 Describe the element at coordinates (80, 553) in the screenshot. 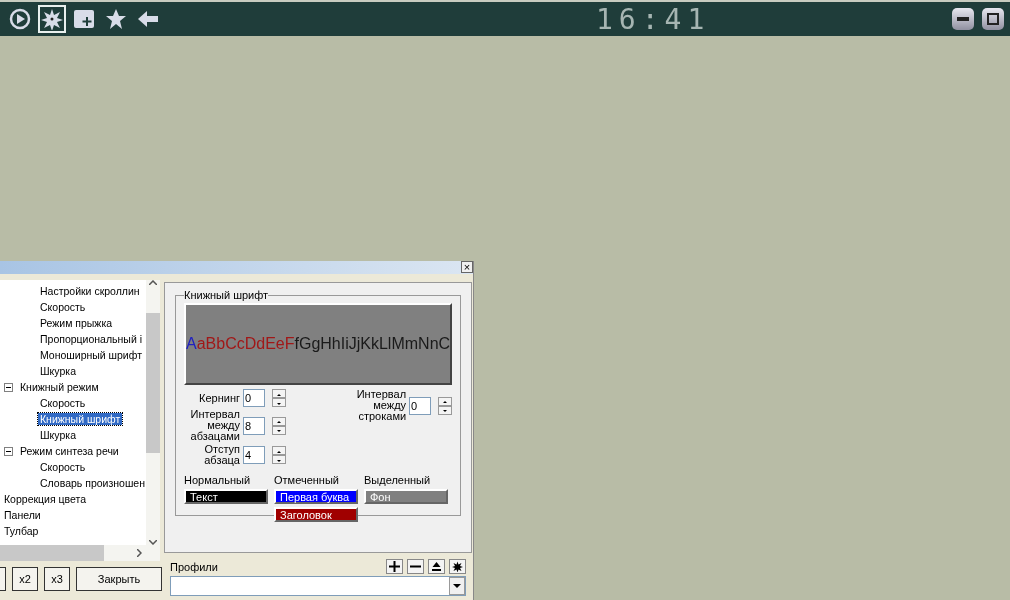

I see `horizontal-scrollbar` at that location.